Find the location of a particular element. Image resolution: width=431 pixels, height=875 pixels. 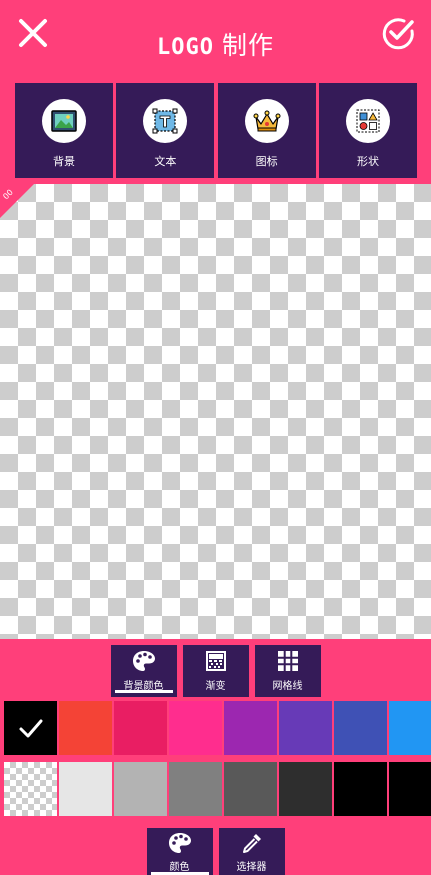

shapes-icon is located at coordinates (367, 121).